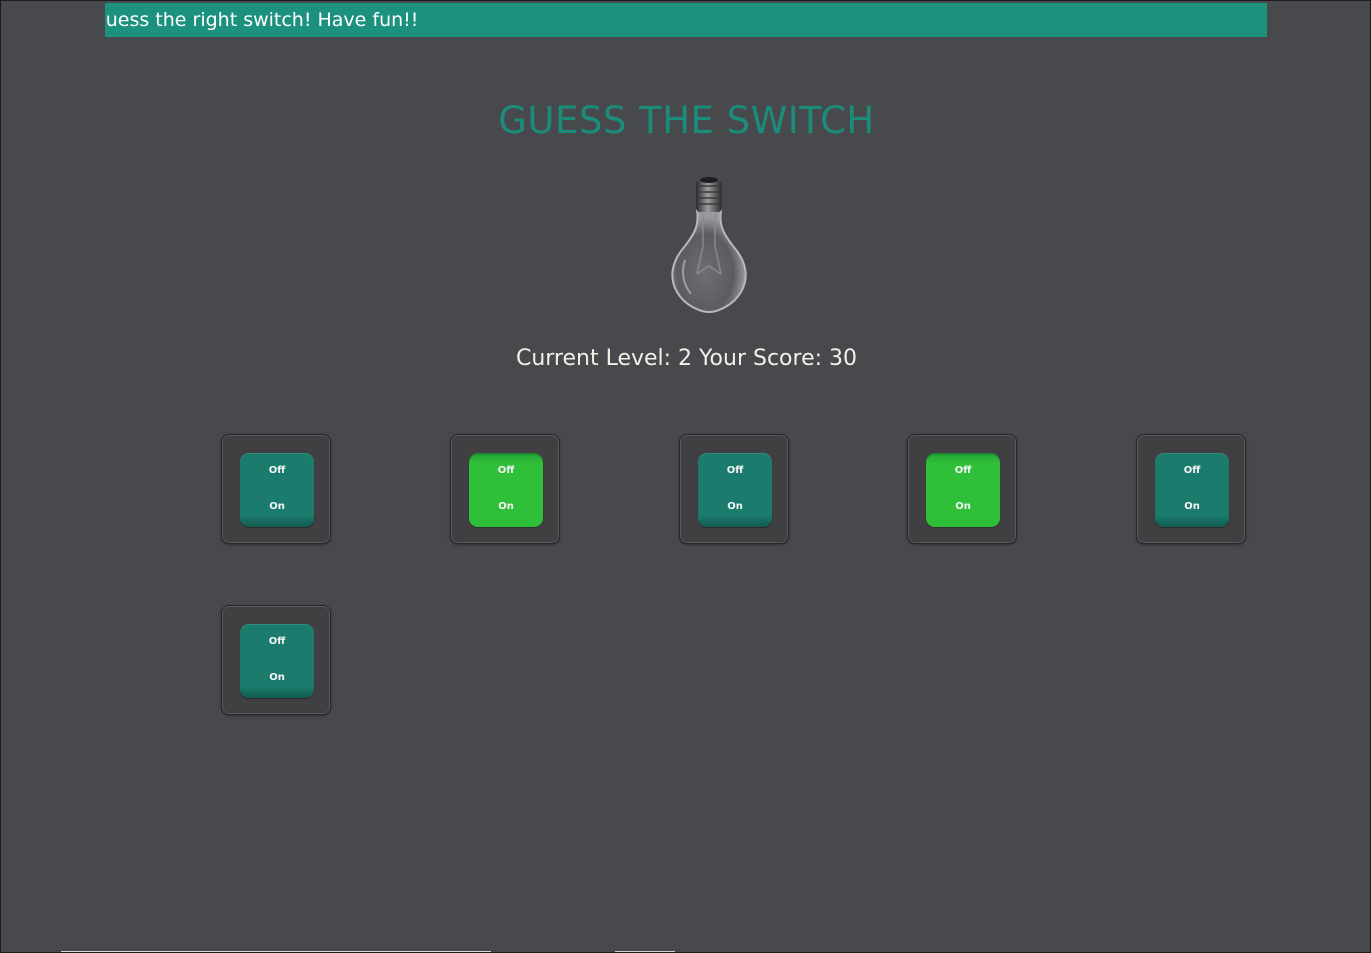 This screenshot has height=953, width=1371. I want to click on marquee-text: Guess the right switch! Have fun!!, so click(262, 20).